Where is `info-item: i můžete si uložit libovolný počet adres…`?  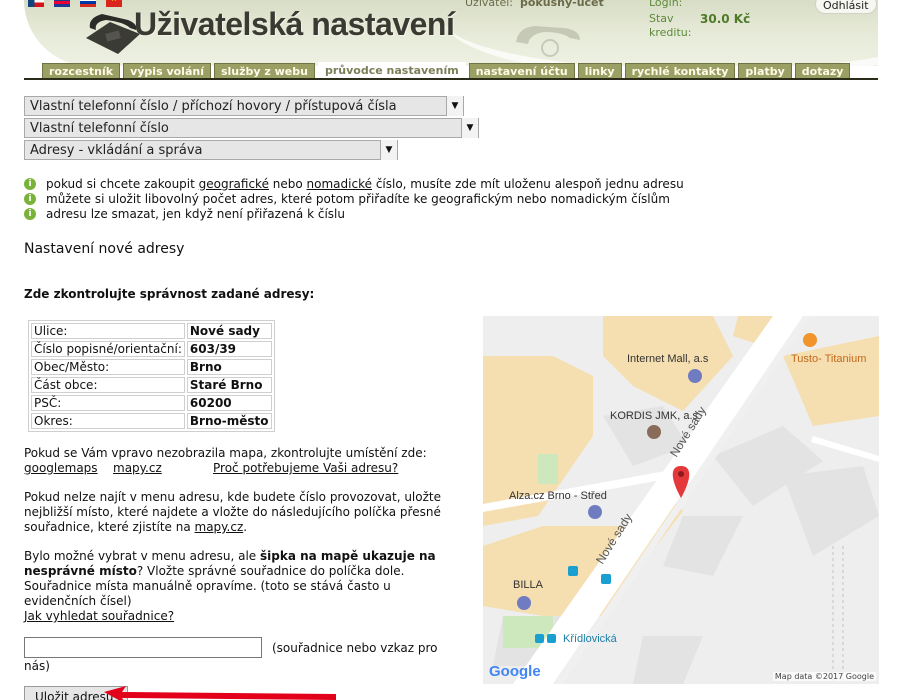 info-item: i můžete si uložit libovolný počet adres… is located at coordinates (354, 198).